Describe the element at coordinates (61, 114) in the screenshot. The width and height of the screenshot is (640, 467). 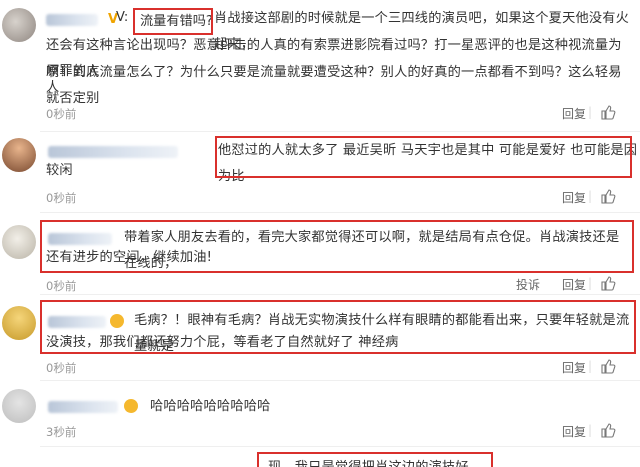
I see `comment-1-time: 0秒前` at that location.